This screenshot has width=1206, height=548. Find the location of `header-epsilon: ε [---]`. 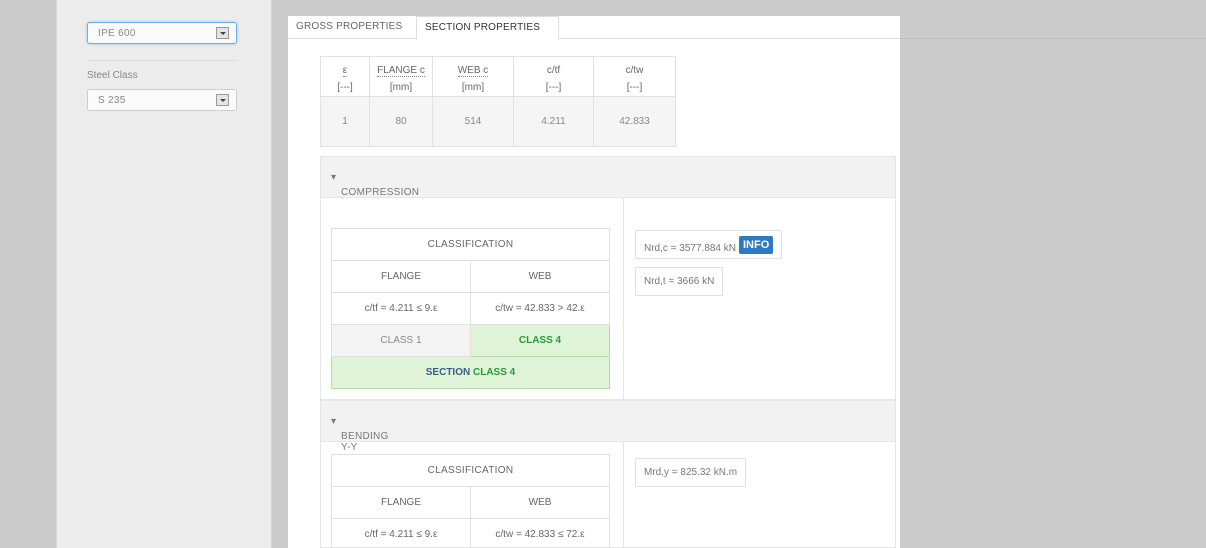

header-epsilon: ε [---] is located at coordinates (345, 76).